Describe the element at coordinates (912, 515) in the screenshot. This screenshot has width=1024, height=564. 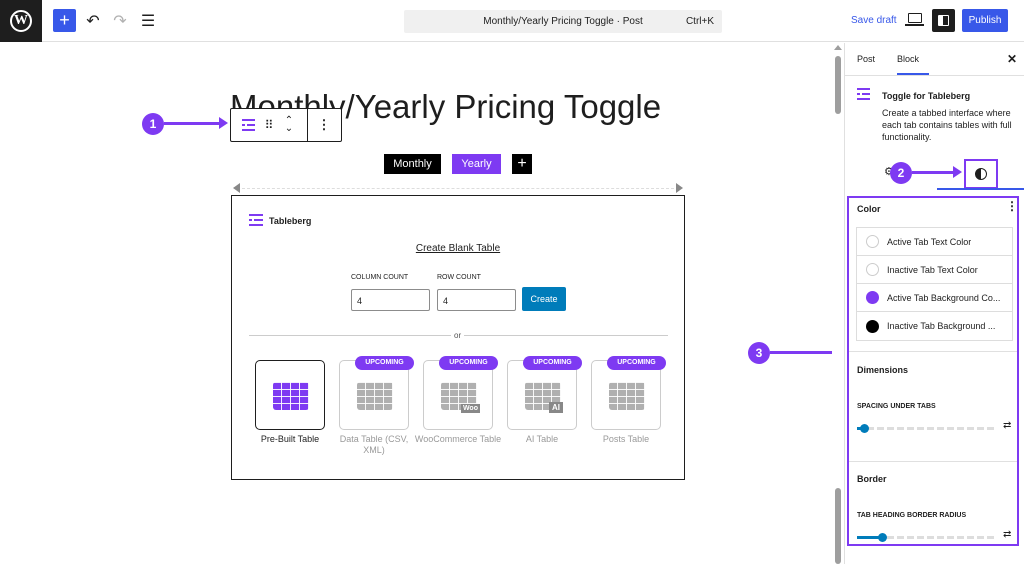
I see `tab-heading-border-radius-label: TAB HEADING BORDER RADIUS` at that location.